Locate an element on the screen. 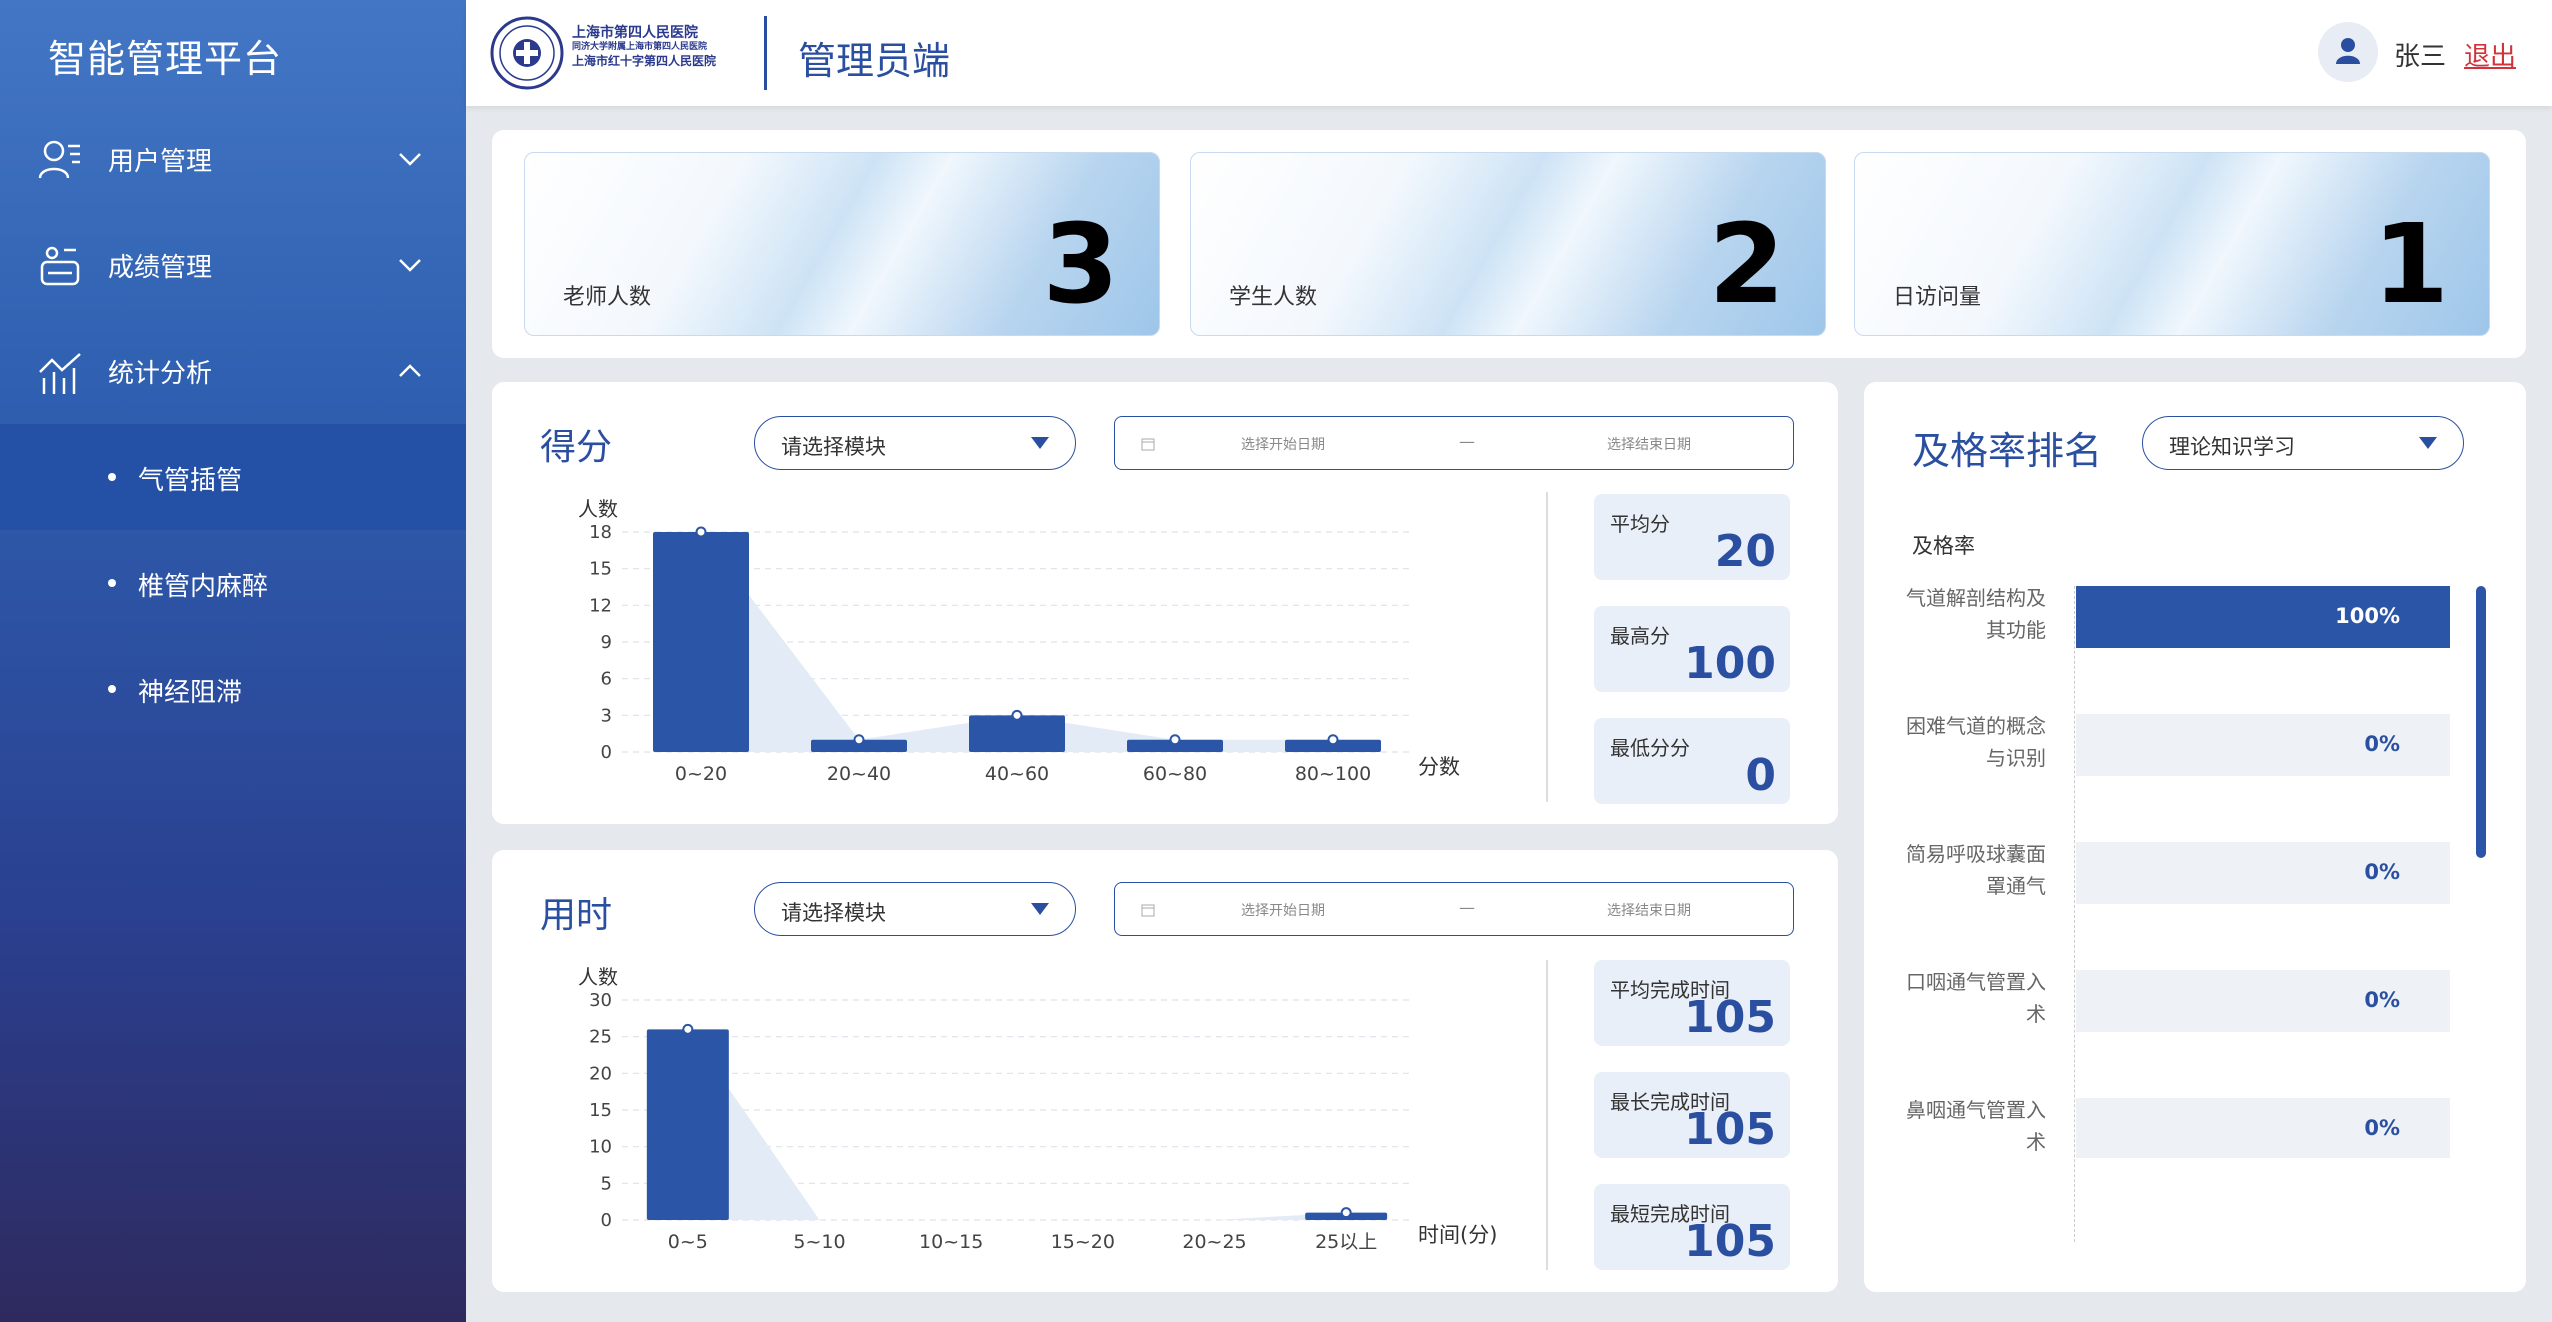 Image resolution: width=2552 pixels, height=1322 pixels. stat-card-students: 学生人数 2 is located at coordinates (1508, 244).